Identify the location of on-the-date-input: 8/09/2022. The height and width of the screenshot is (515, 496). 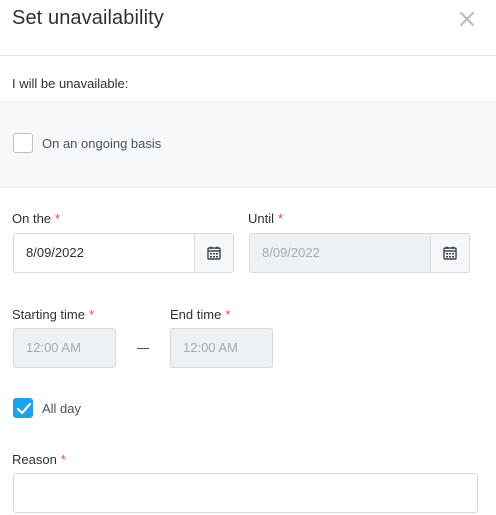
(104, 253).